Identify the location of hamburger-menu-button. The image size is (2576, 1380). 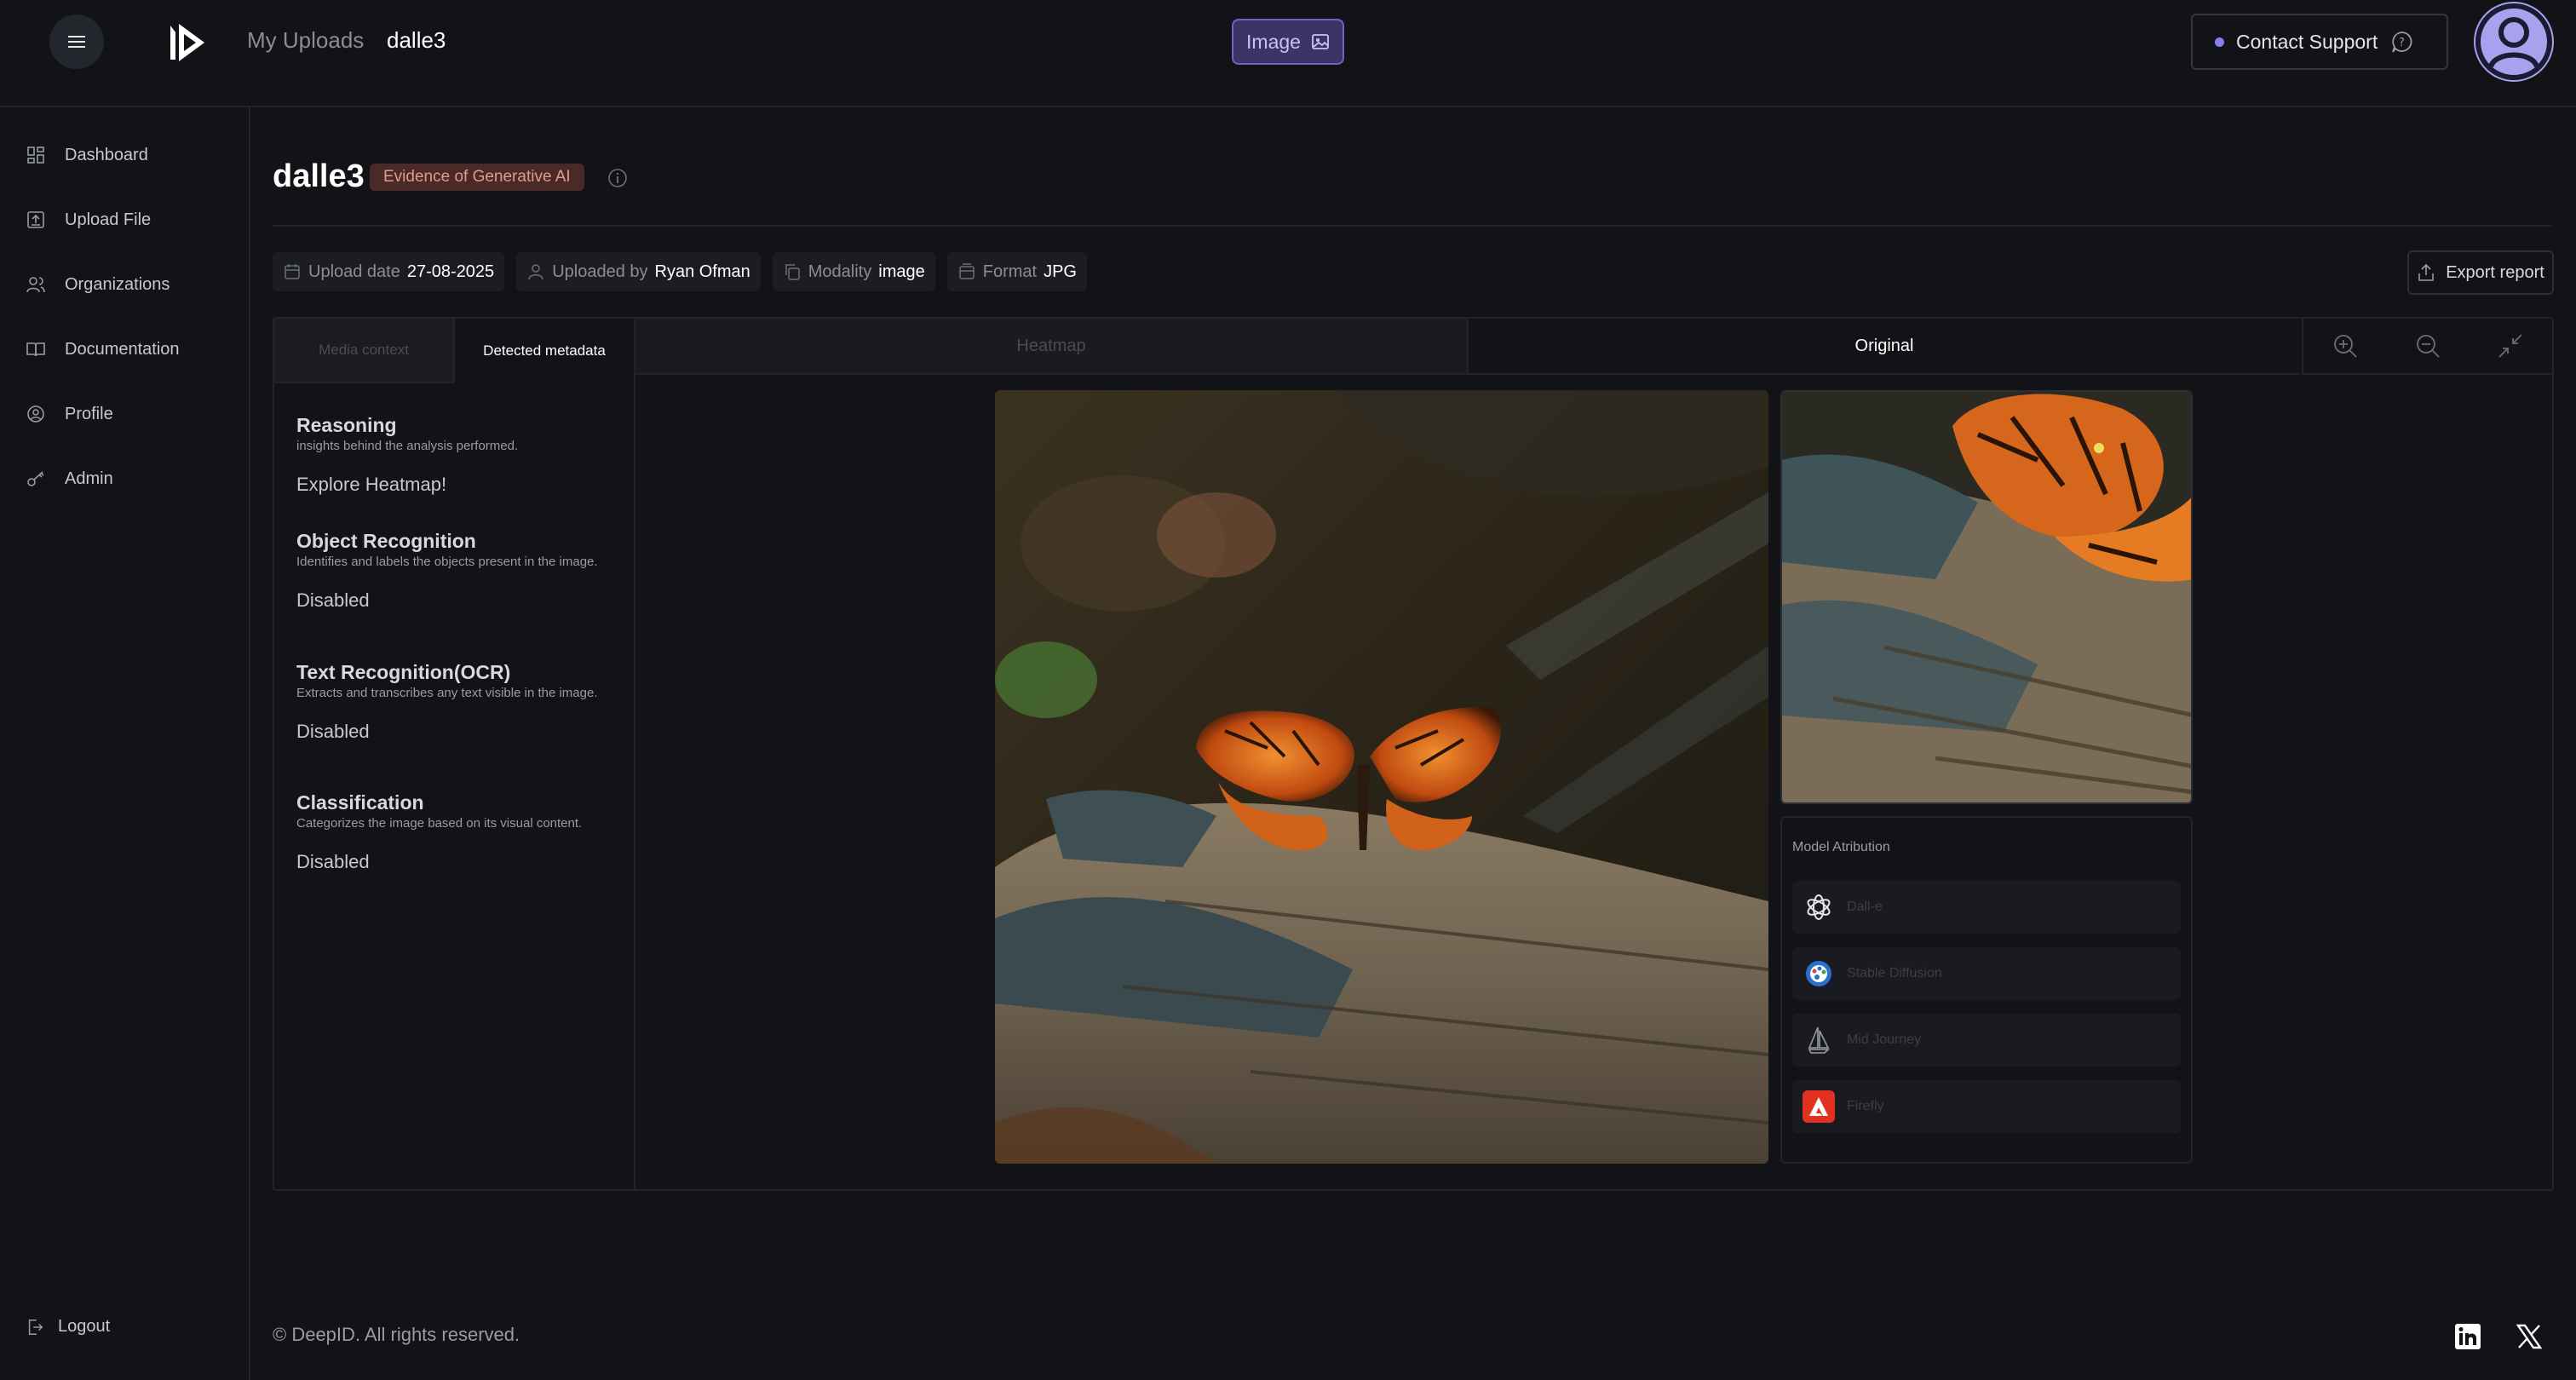
(77, 41).